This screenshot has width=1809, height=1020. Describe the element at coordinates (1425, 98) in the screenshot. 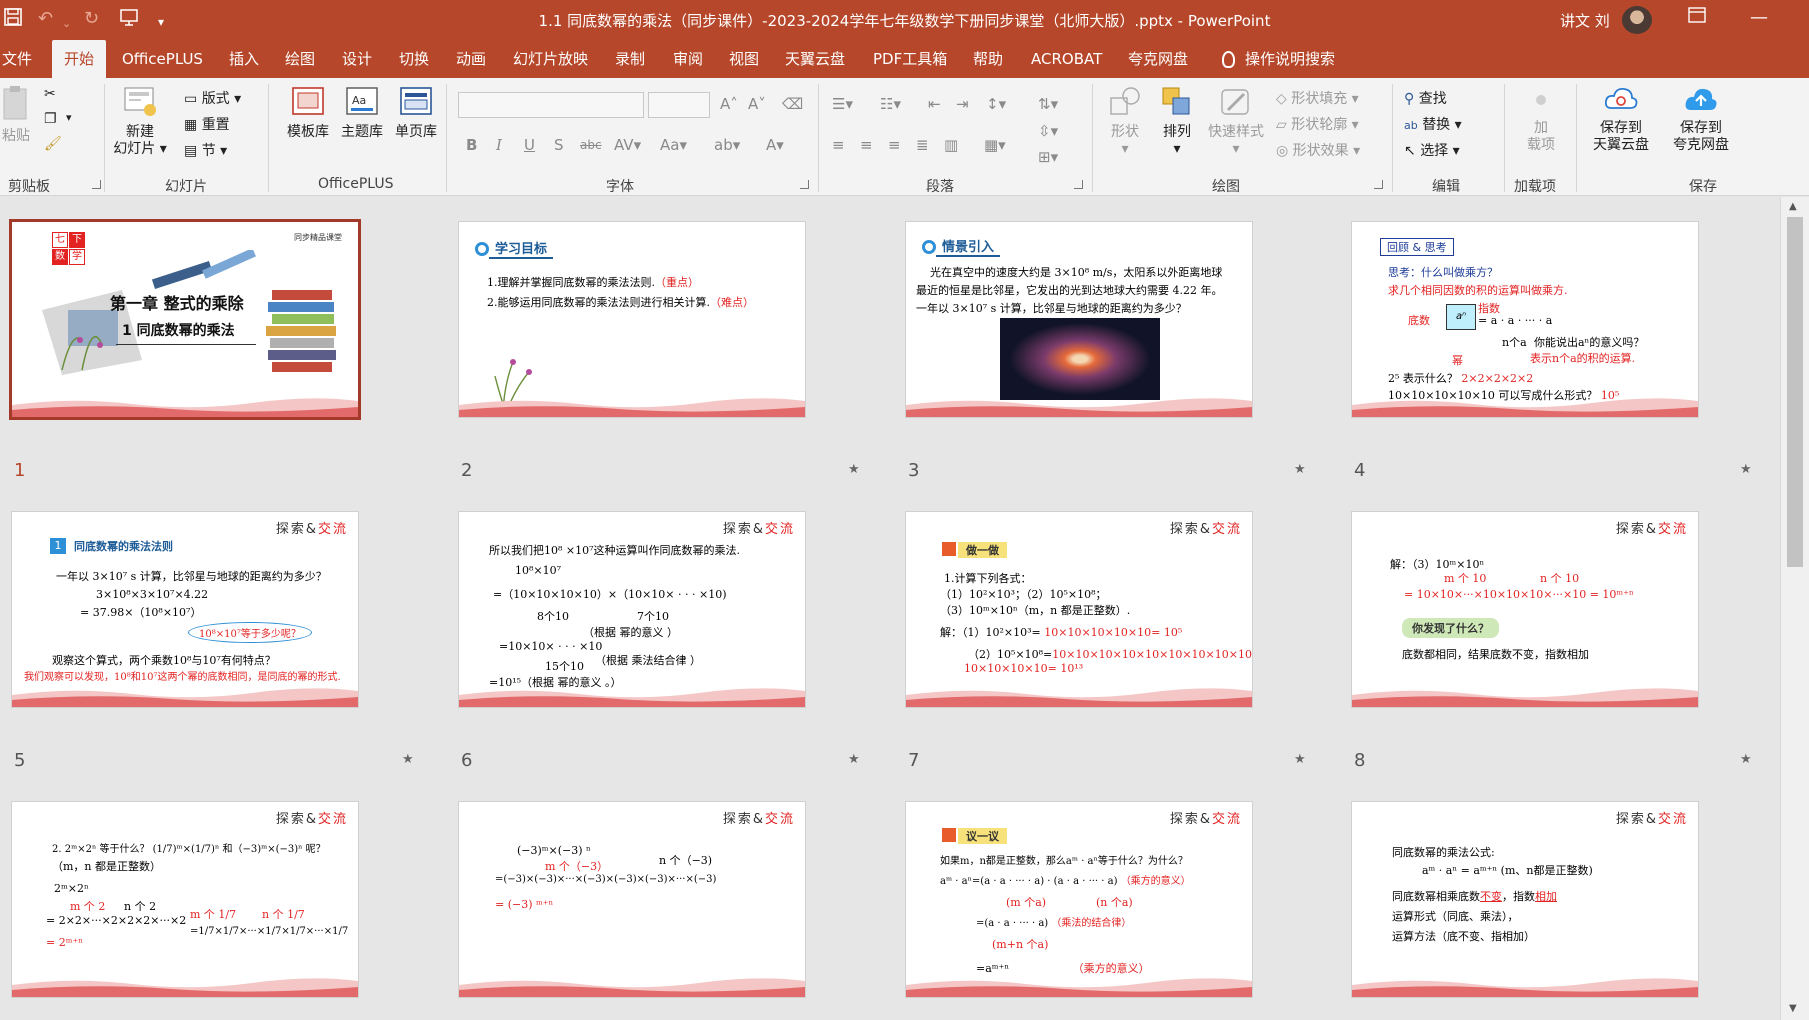

I see `find-button: ⚲ 查找` at that location.